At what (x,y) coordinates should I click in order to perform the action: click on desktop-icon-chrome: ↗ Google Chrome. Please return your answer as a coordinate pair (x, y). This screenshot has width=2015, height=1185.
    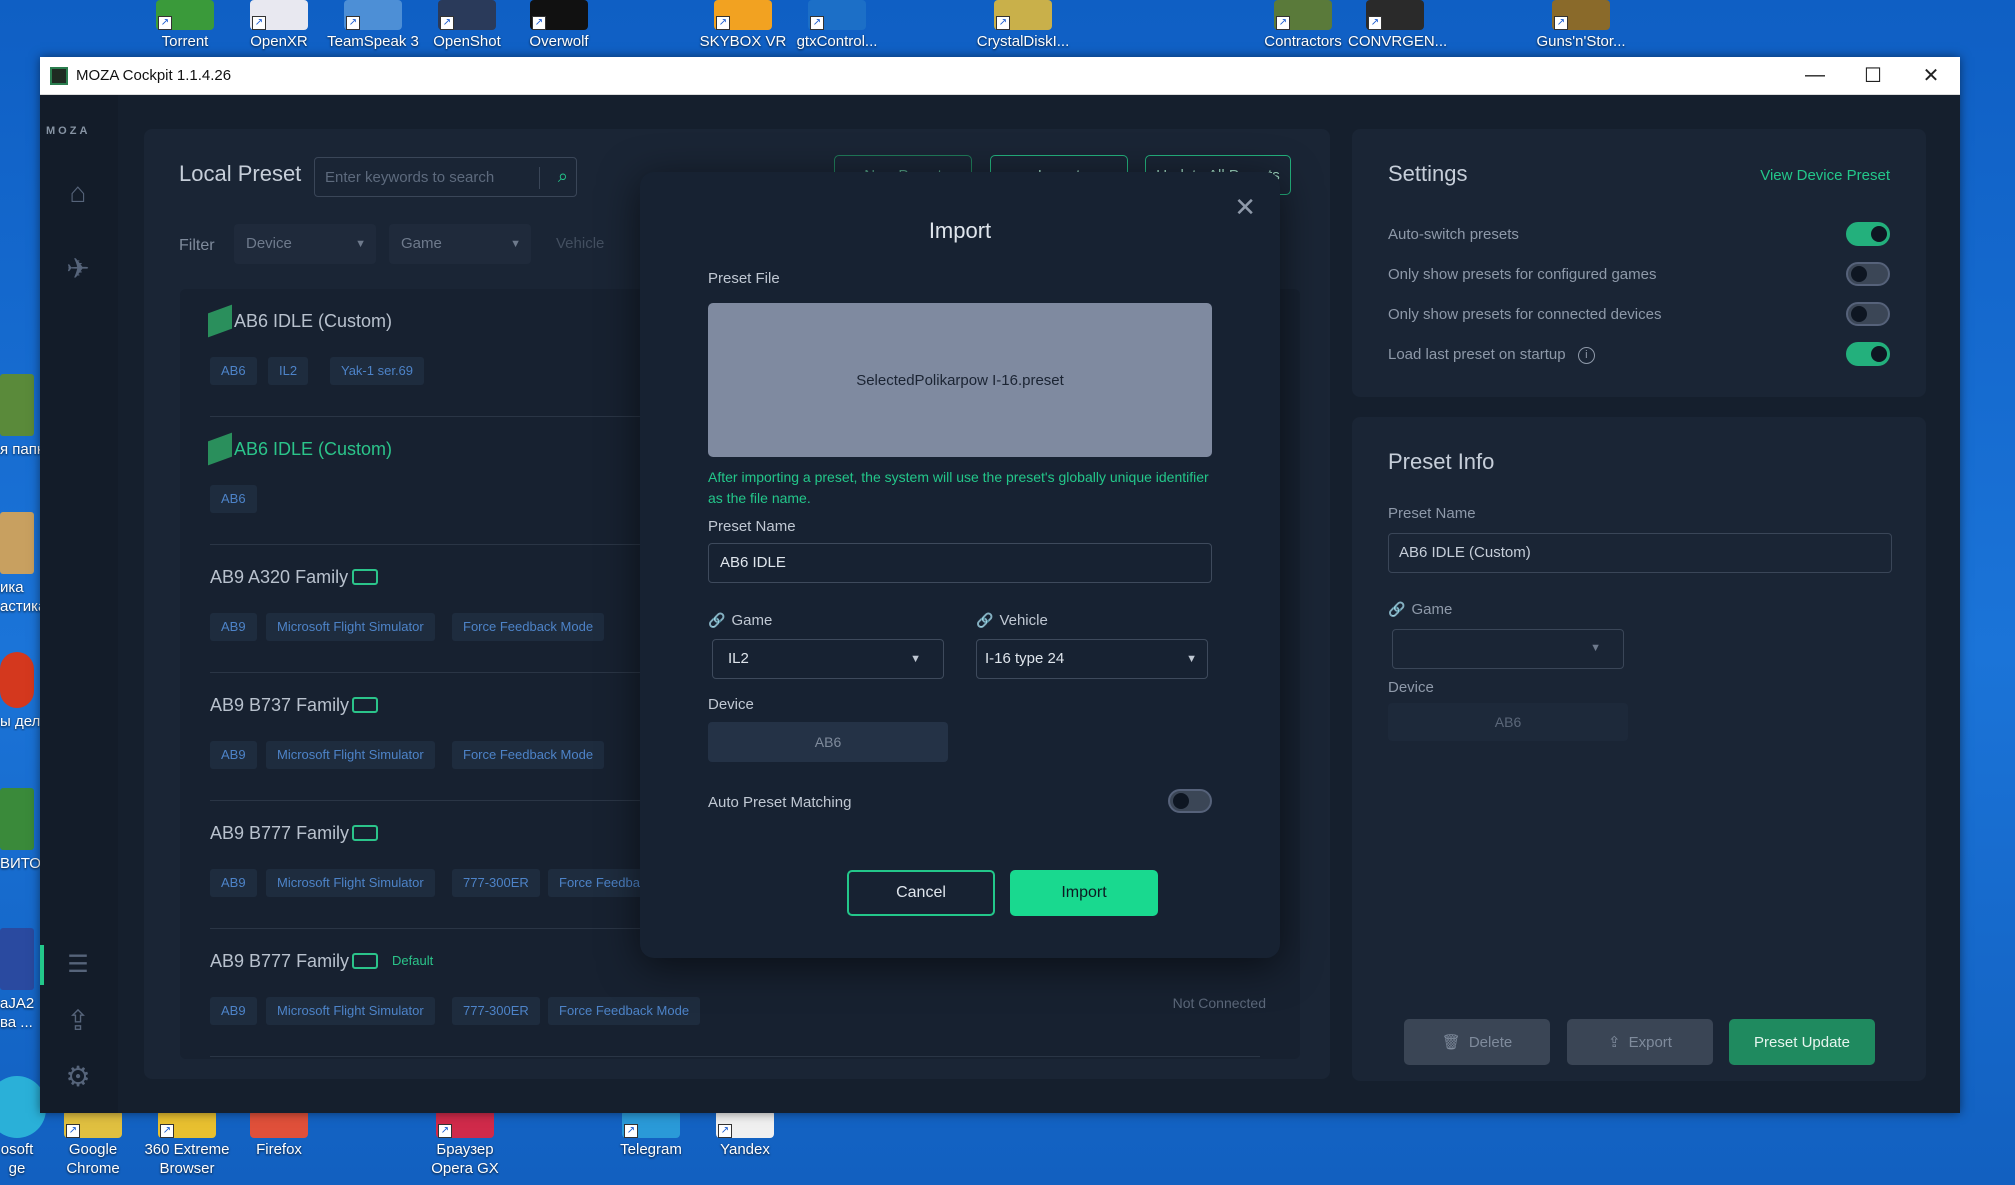
    Looking at the image, I should click on (93, 1144).